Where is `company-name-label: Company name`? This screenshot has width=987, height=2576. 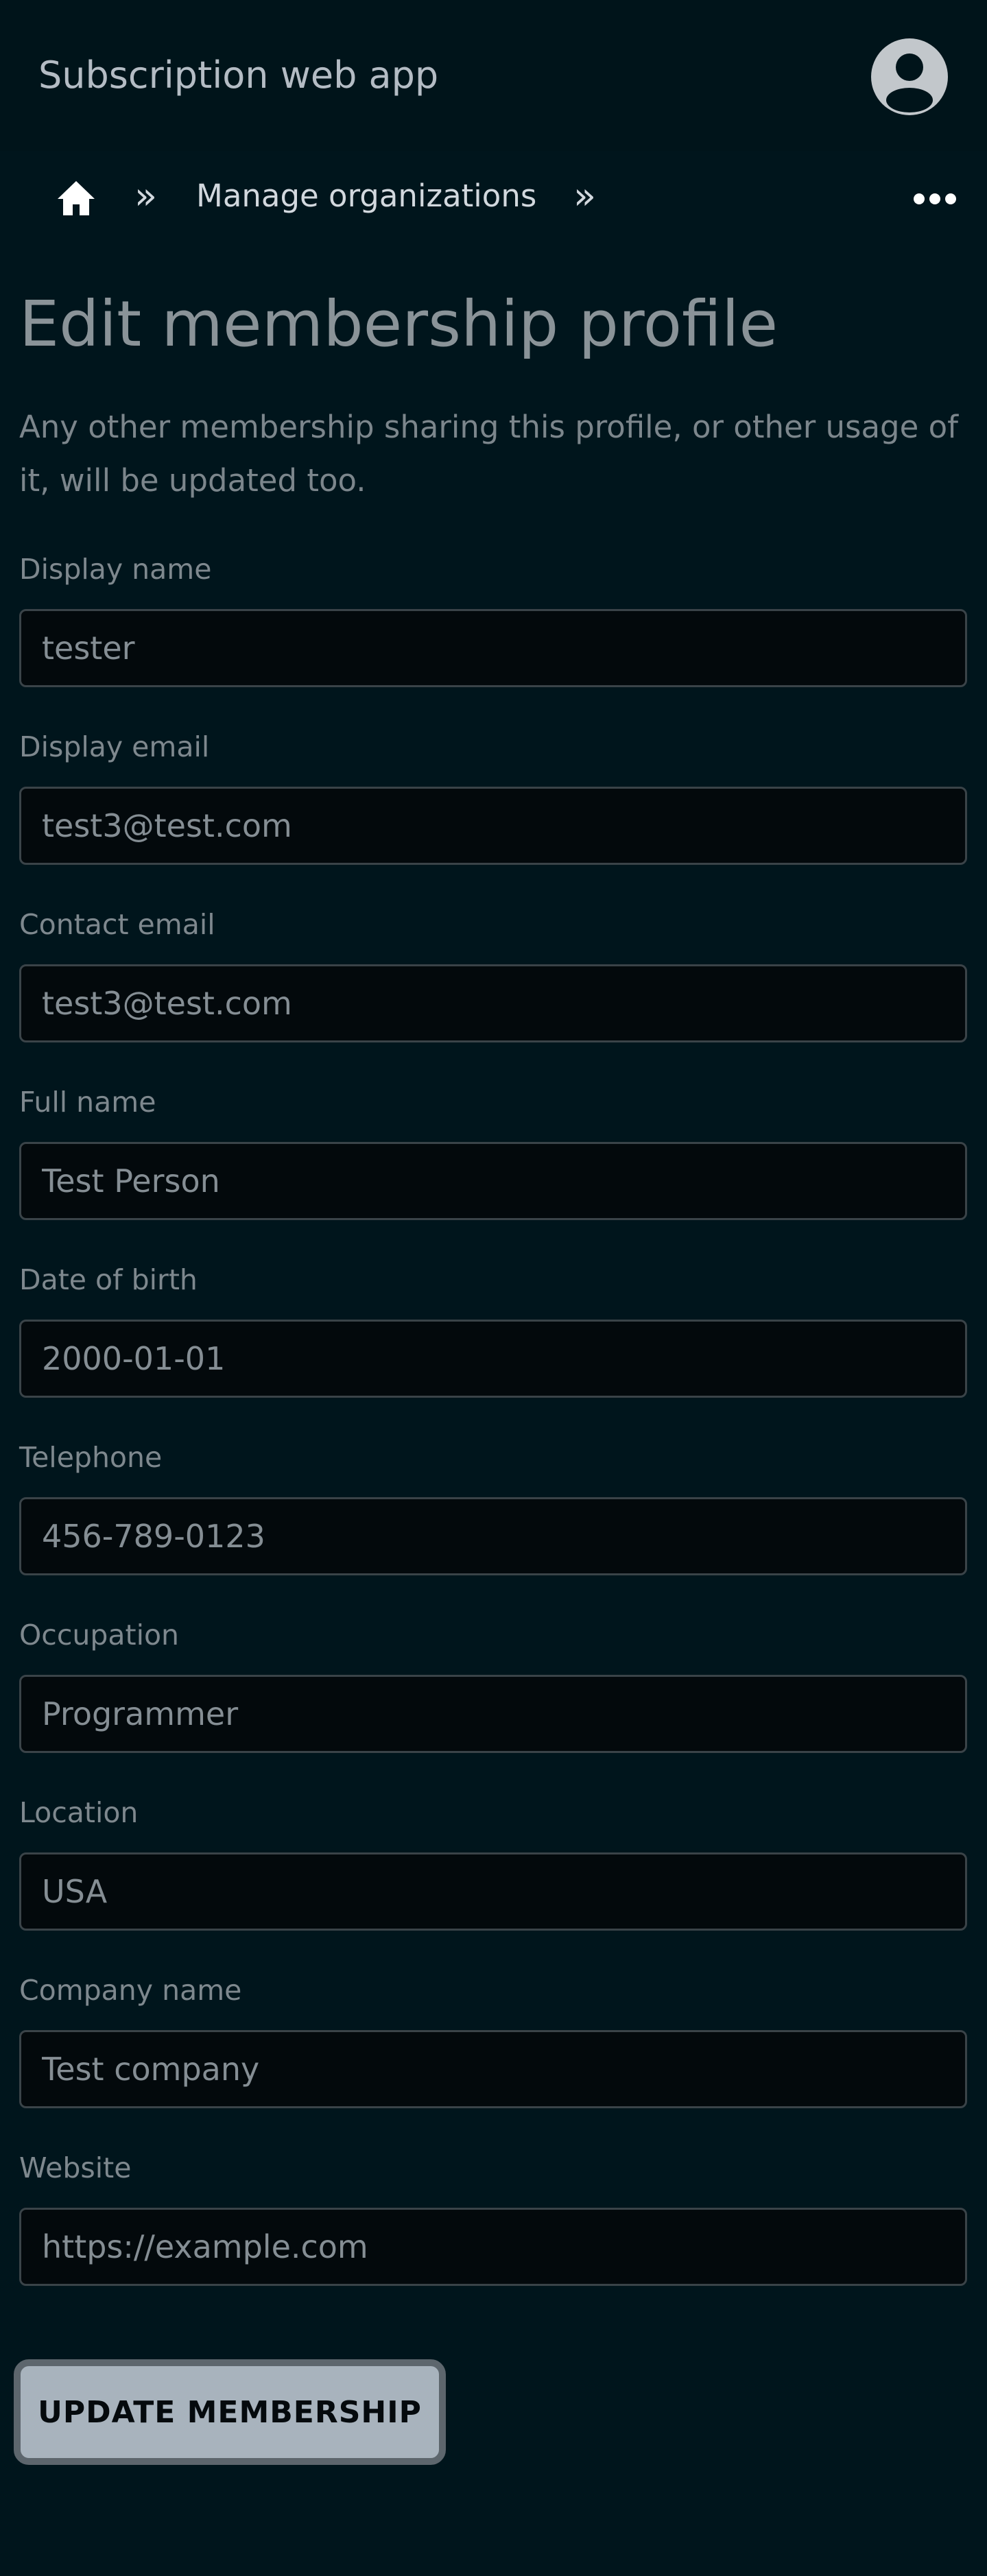 company-name-label: Company name is located at coordinates (130, 1990).